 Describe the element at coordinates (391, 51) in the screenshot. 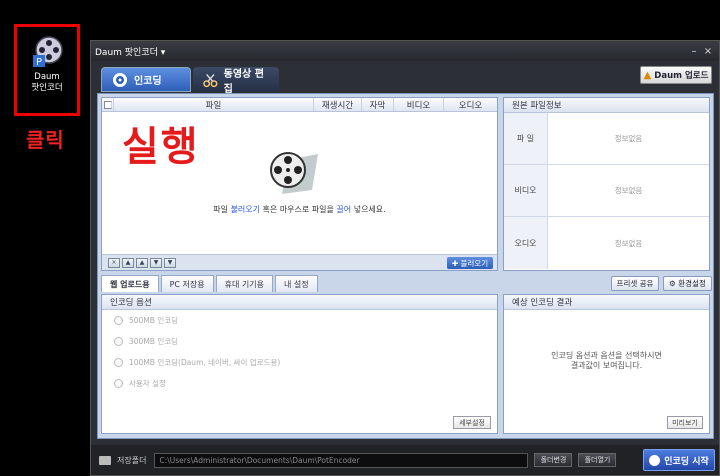

I see `window-title: Daum 팟인코더 ▾` at that location.